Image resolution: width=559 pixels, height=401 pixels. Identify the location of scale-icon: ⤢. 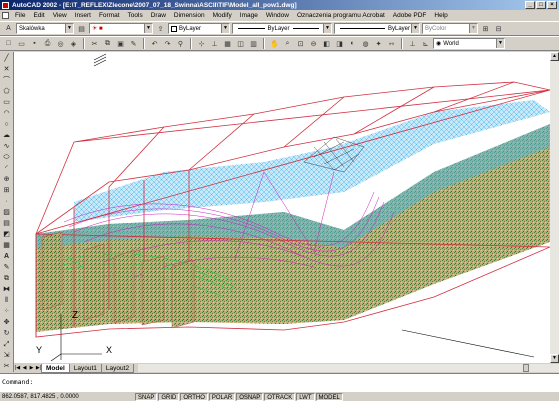
(6, 345).